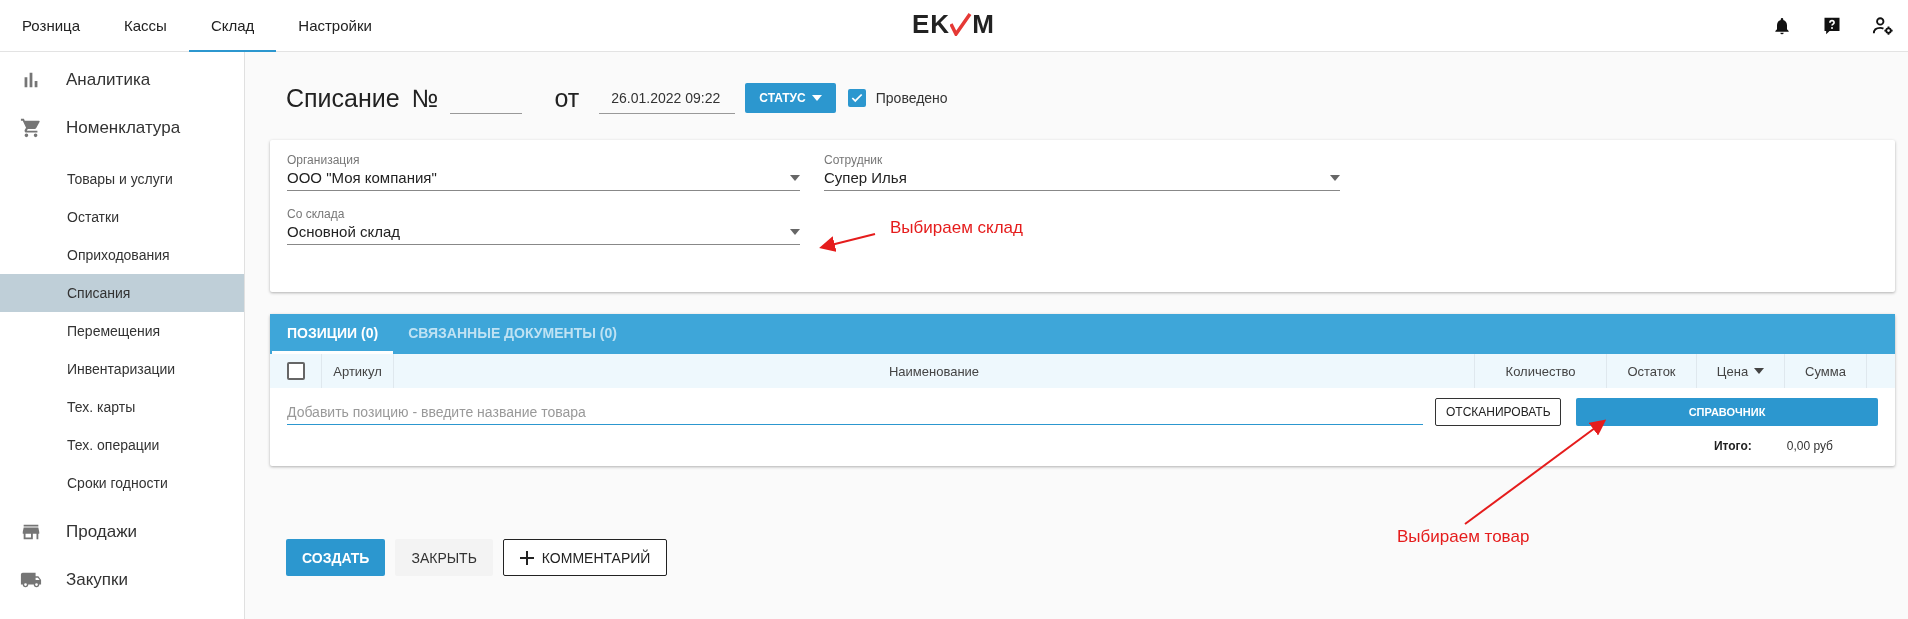 This screenshot has width=1908, height=619. I want to click on sidebar-subitem: Товары и услуги, so click(122, 179).